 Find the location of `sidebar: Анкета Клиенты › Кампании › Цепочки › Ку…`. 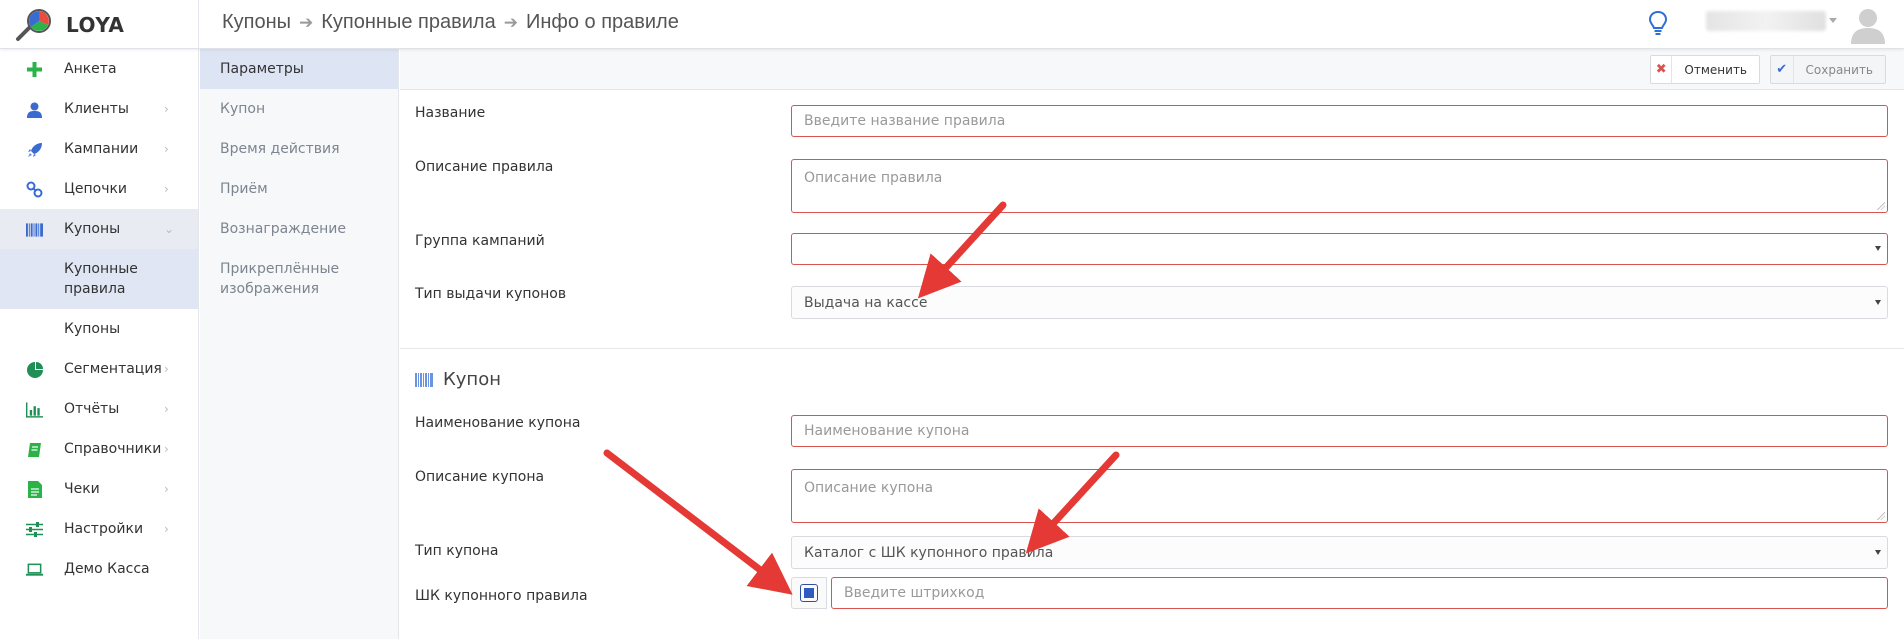

sidebar: Анкета Клиенты › Кампании › Цепочки › Ку… is located at coordinates (99, 344).